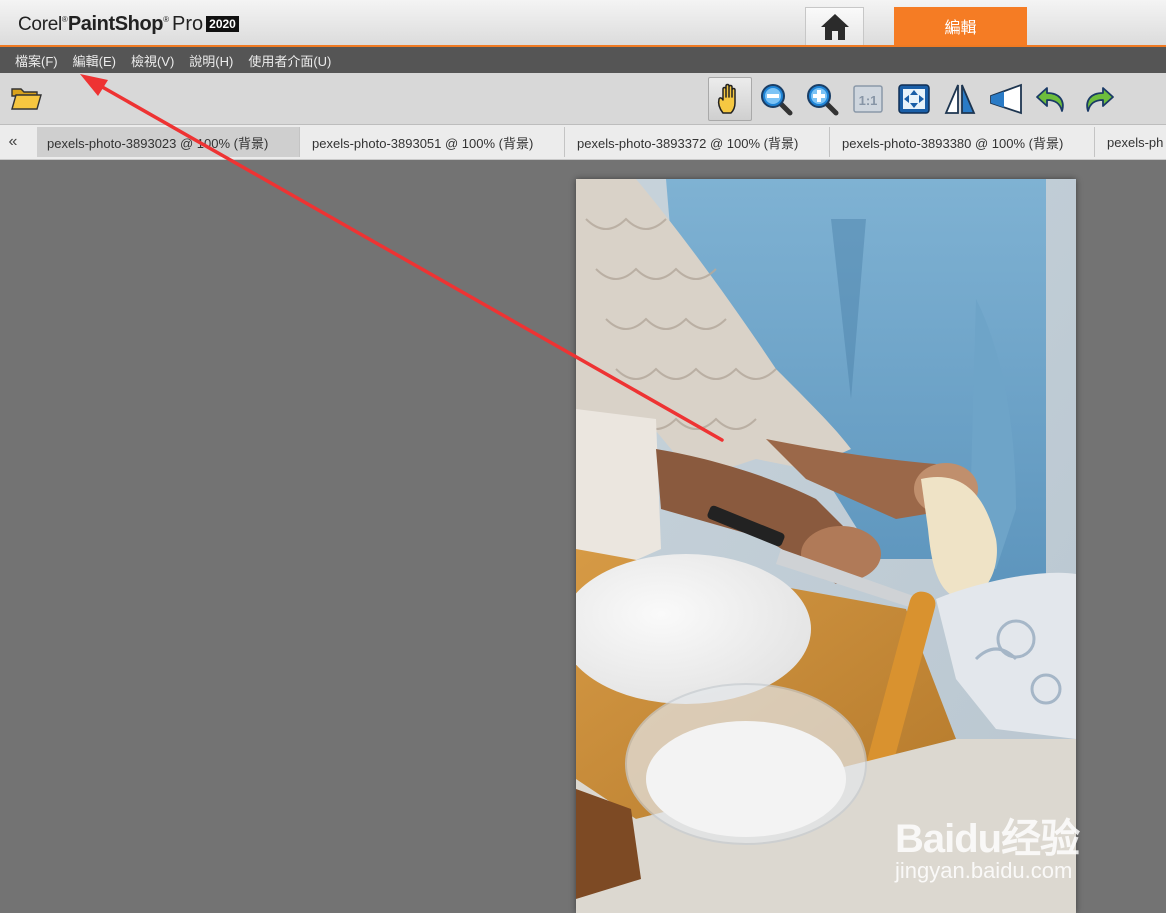 This screenshot has height=913, width=1166. I want to click on zoom-out-icon, so click(777, 100).